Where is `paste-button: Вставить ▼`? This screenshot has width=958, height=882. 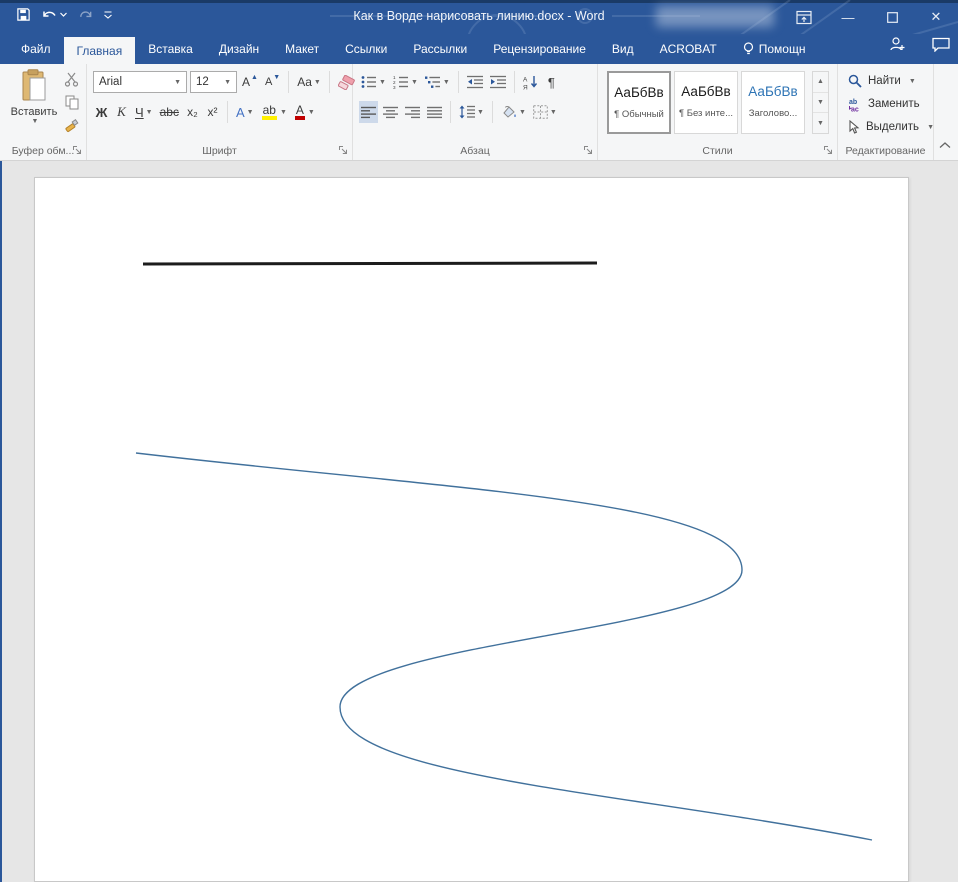
paste-button: Вставить ▼ is located at coordinates (34, 105).